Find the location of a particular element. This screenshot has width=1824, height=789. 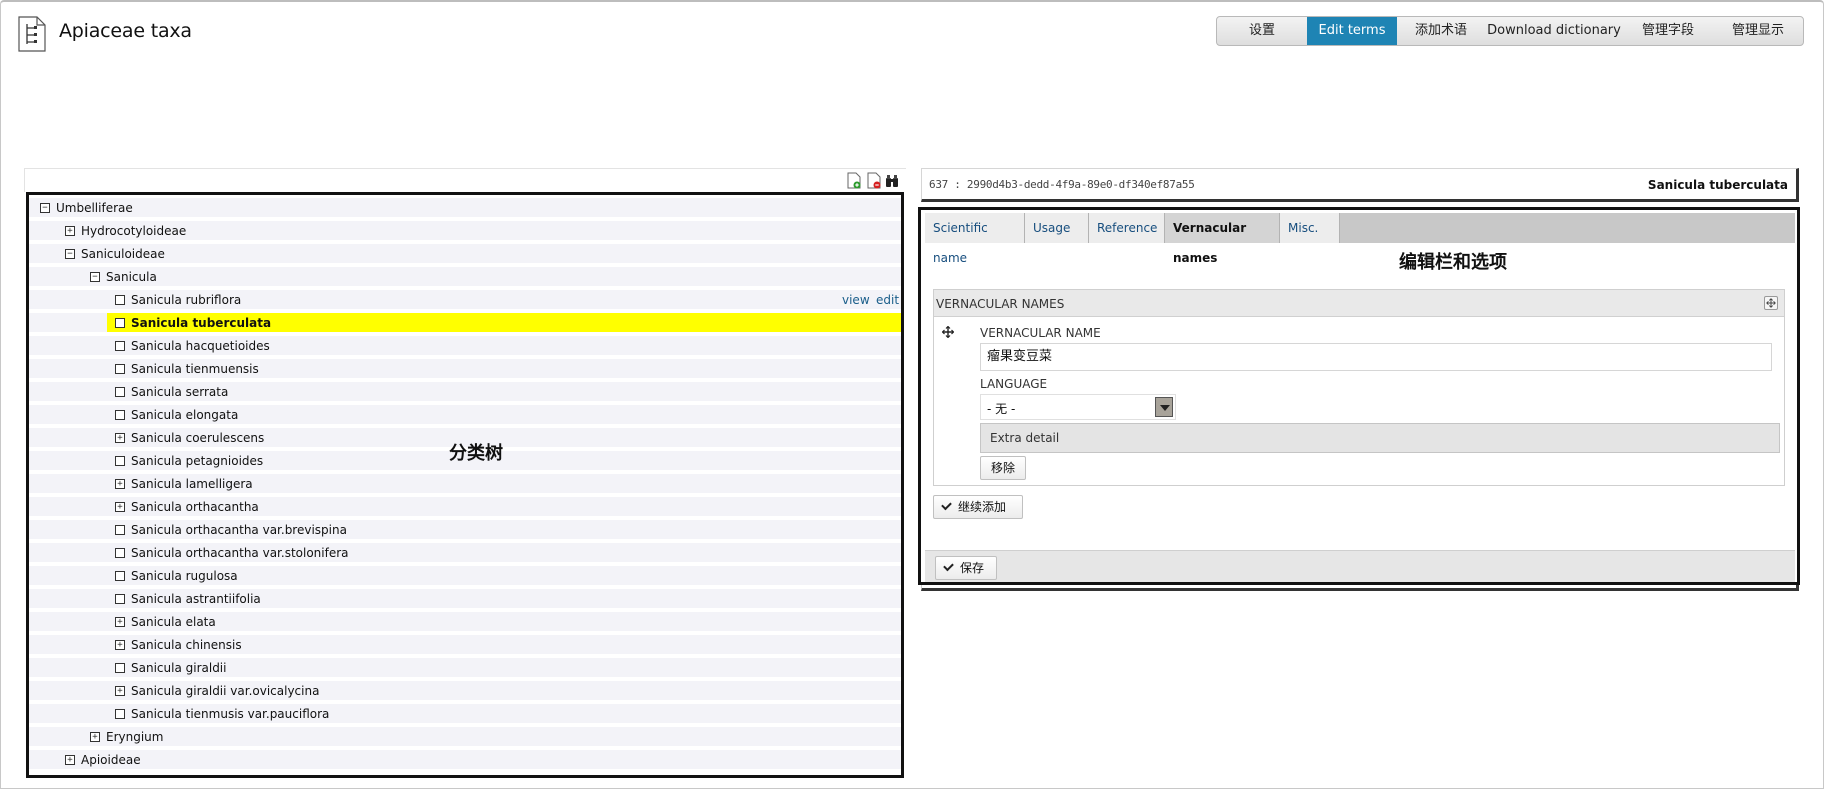

tree-node-sanicula-orthacantha-brevispina: Sanicula orthacantha var.brevispina is located at coordinates (465, 530).